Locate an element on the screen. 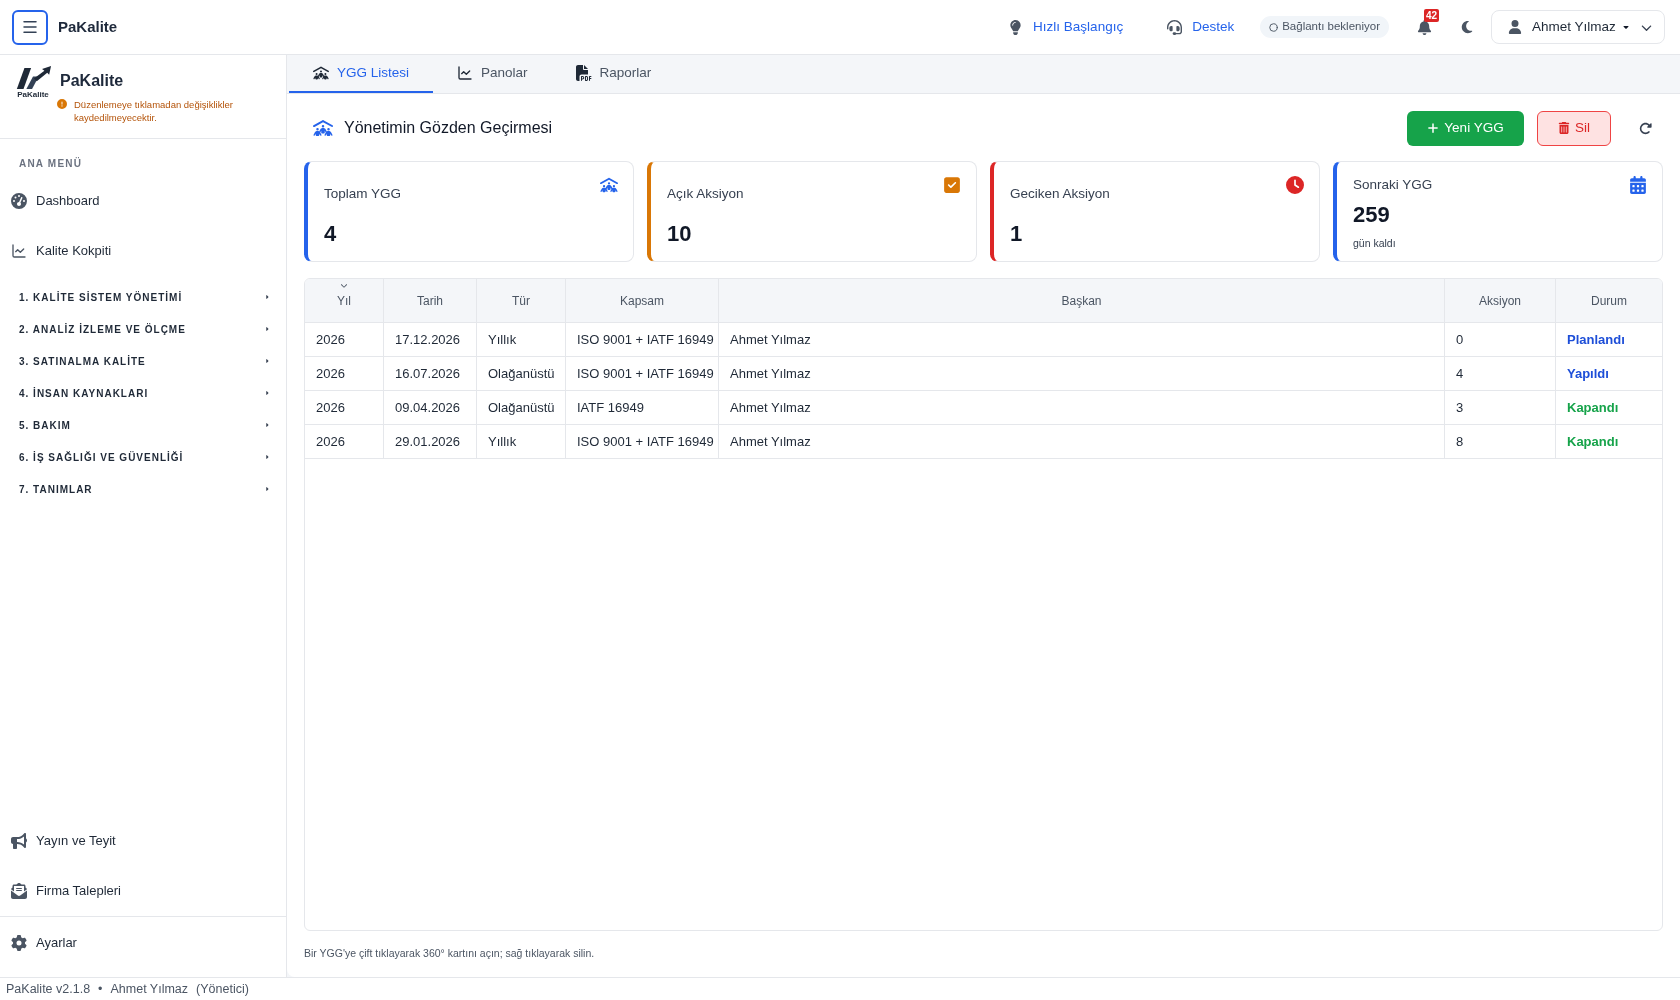 The width and height of the screenshot is (1680, 1000). hint-text: Bir YGG'ye çift tıklayarak 360° kartını açın; sağ tıklayarak silin. is located at coordinates (449, 953).